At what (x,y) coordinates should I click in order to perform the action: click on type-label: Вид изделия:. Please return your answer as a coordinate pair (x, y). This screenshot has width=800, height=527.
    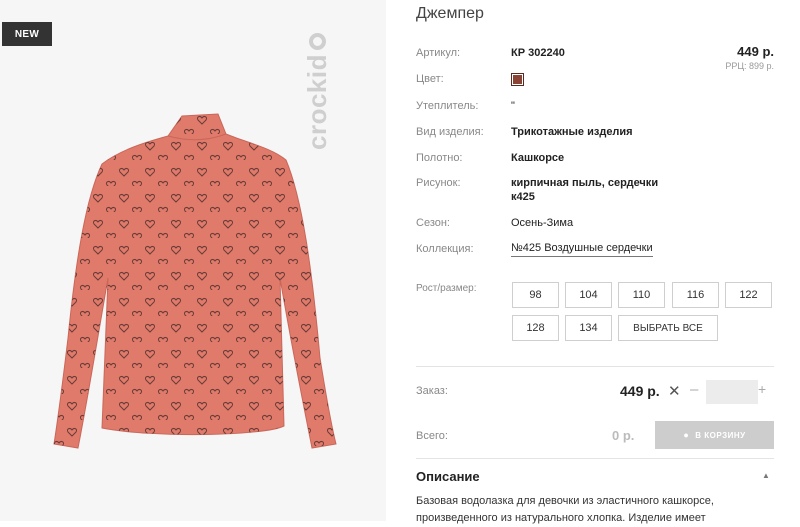
    Looking at the image, I should click on (450, 132).